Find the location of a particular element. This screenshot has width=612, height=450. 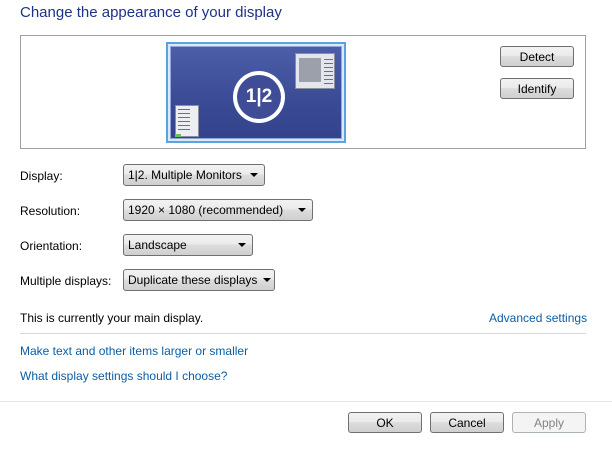

display-label: Display: is located at coordinates (41, 176).